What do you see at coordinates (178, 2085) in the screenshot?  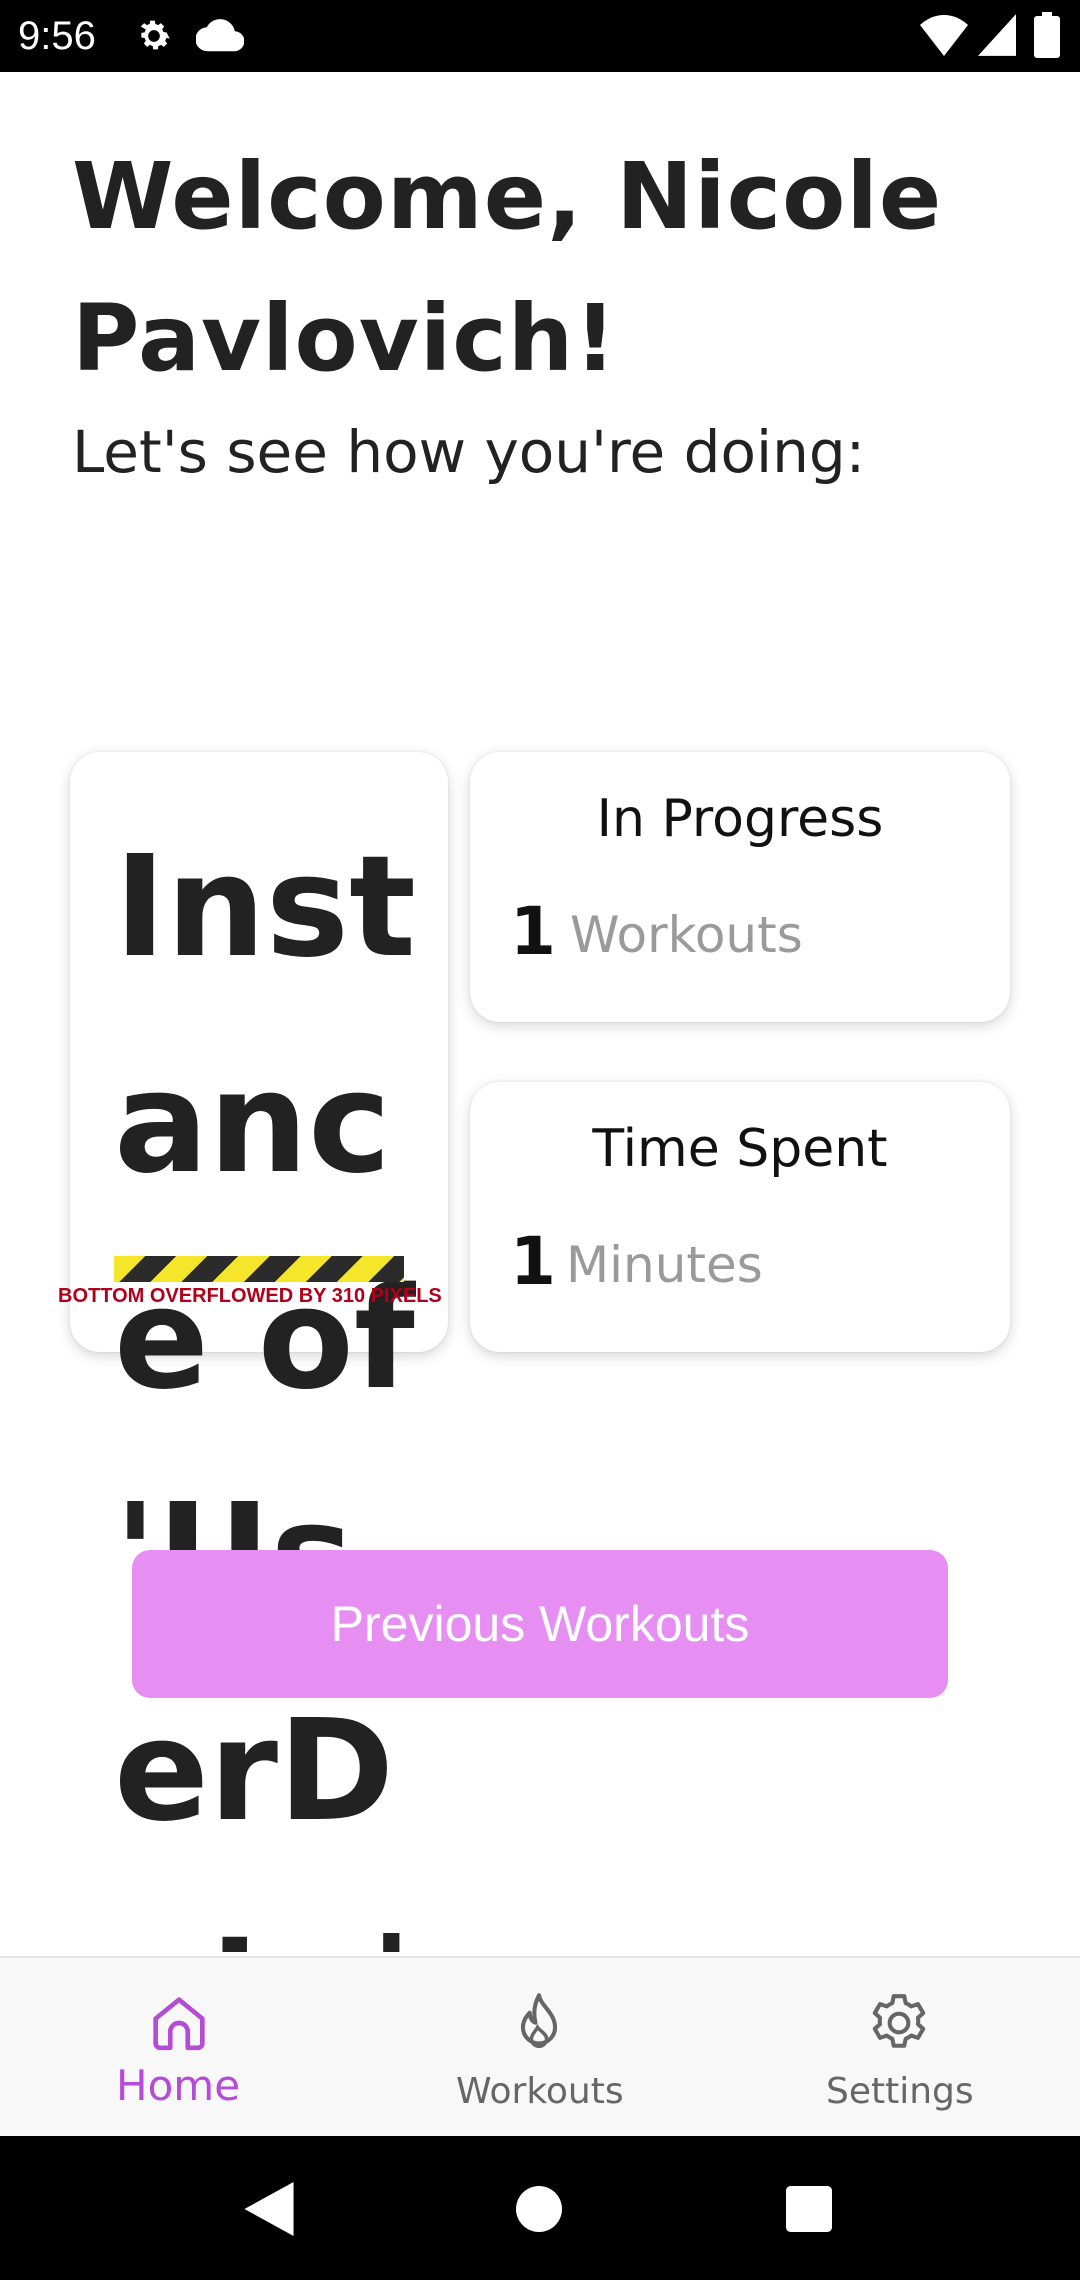 I see `nav-label-home: Home` at bounding box center [178, 2085].